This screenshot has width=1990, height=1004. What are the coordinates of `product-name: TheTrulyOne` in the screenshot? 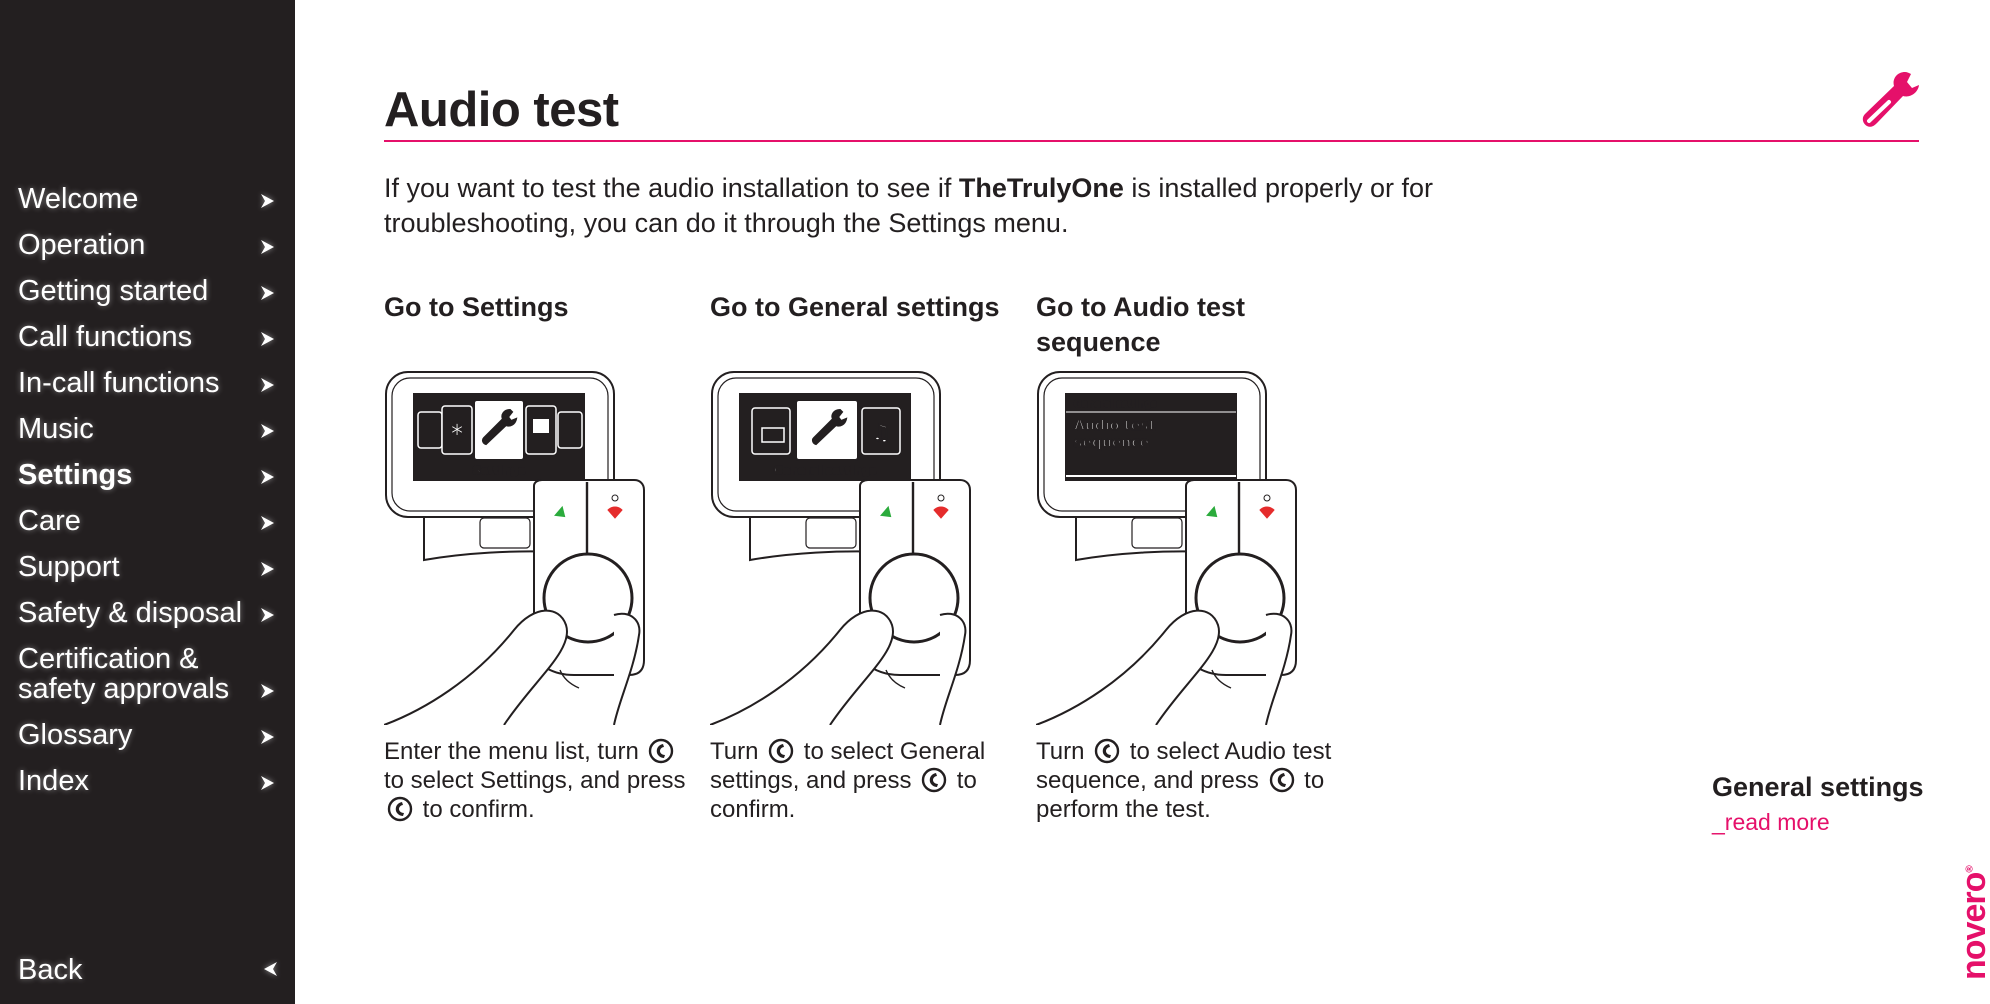 It's located at (1041, 188).